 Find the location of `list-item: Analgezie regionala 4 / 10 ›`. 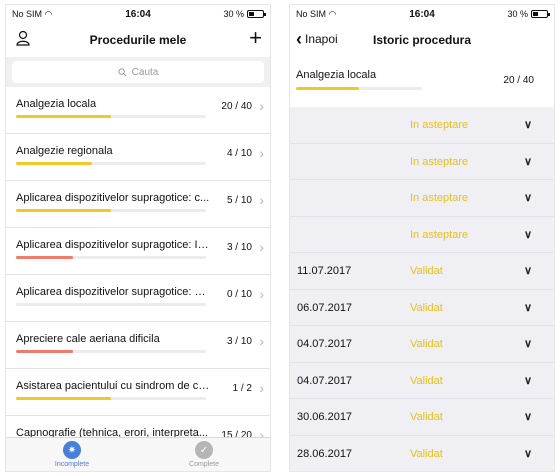

list-item: Analgezie regionala 4 / 10 › is located at coordinates (138, 157).